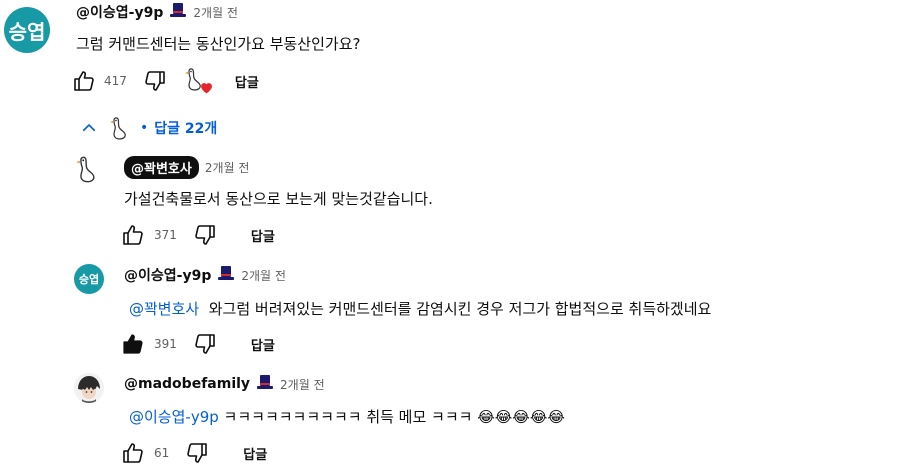 The width and height of the screenshot is (921, 474). What do you see at coordinates (174, 417) in the screenshot?
I see `mention-link: @이승엽-y9p` at bounding box center [174, 417].